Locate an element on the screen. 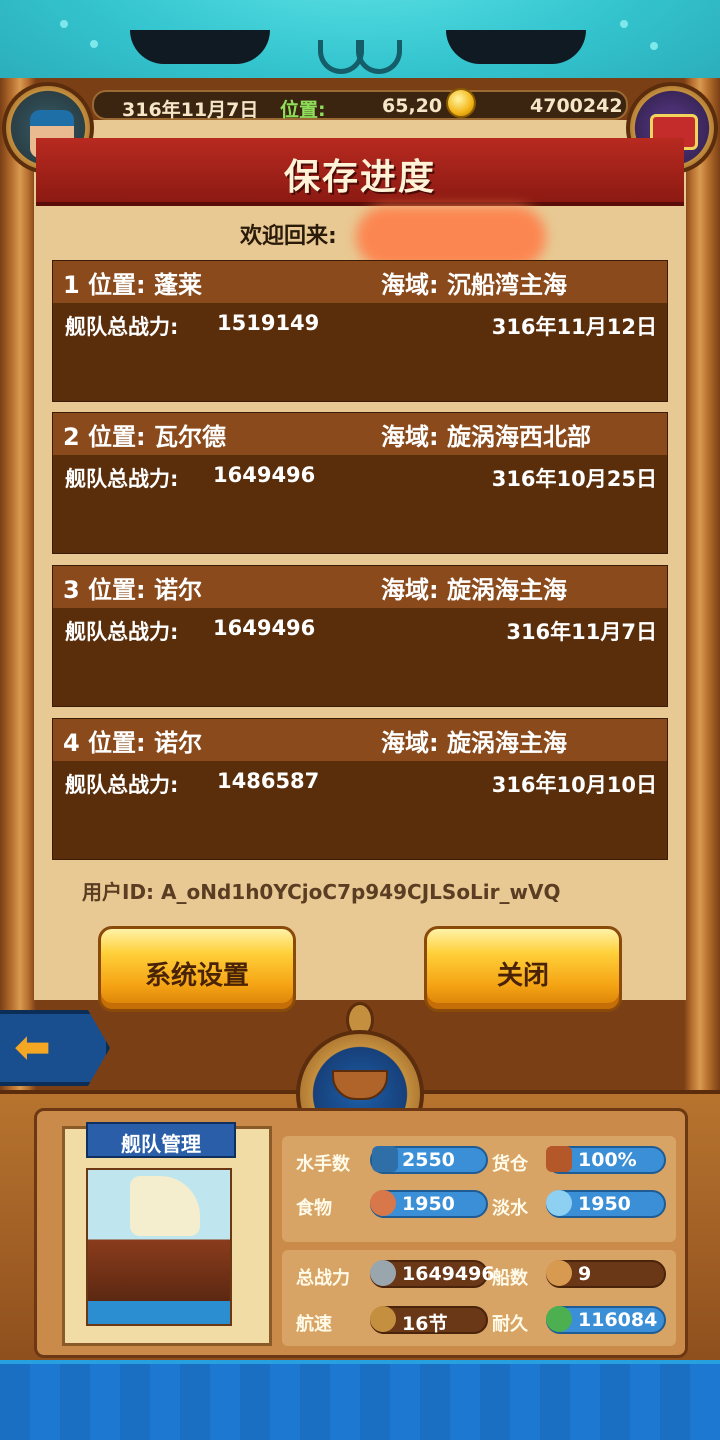  water-label: 淡水 is located at coordinates (510, 1208).